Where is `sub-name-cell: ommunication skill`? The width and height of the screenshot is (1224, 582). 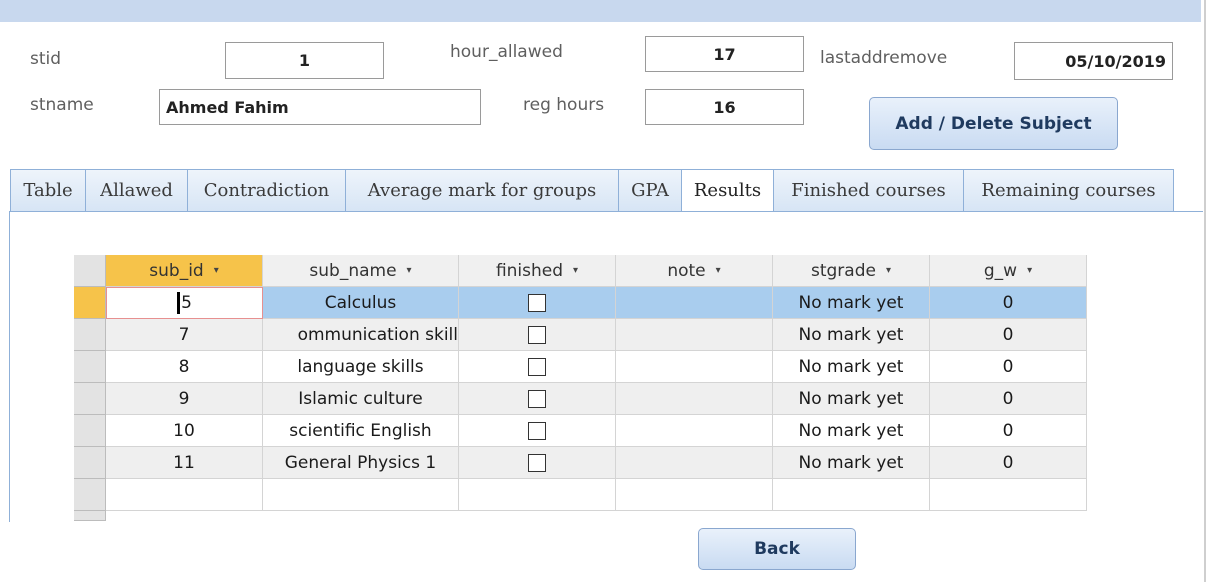 sub-name-cell: ommunication skill is located at coordinates (361, 335).